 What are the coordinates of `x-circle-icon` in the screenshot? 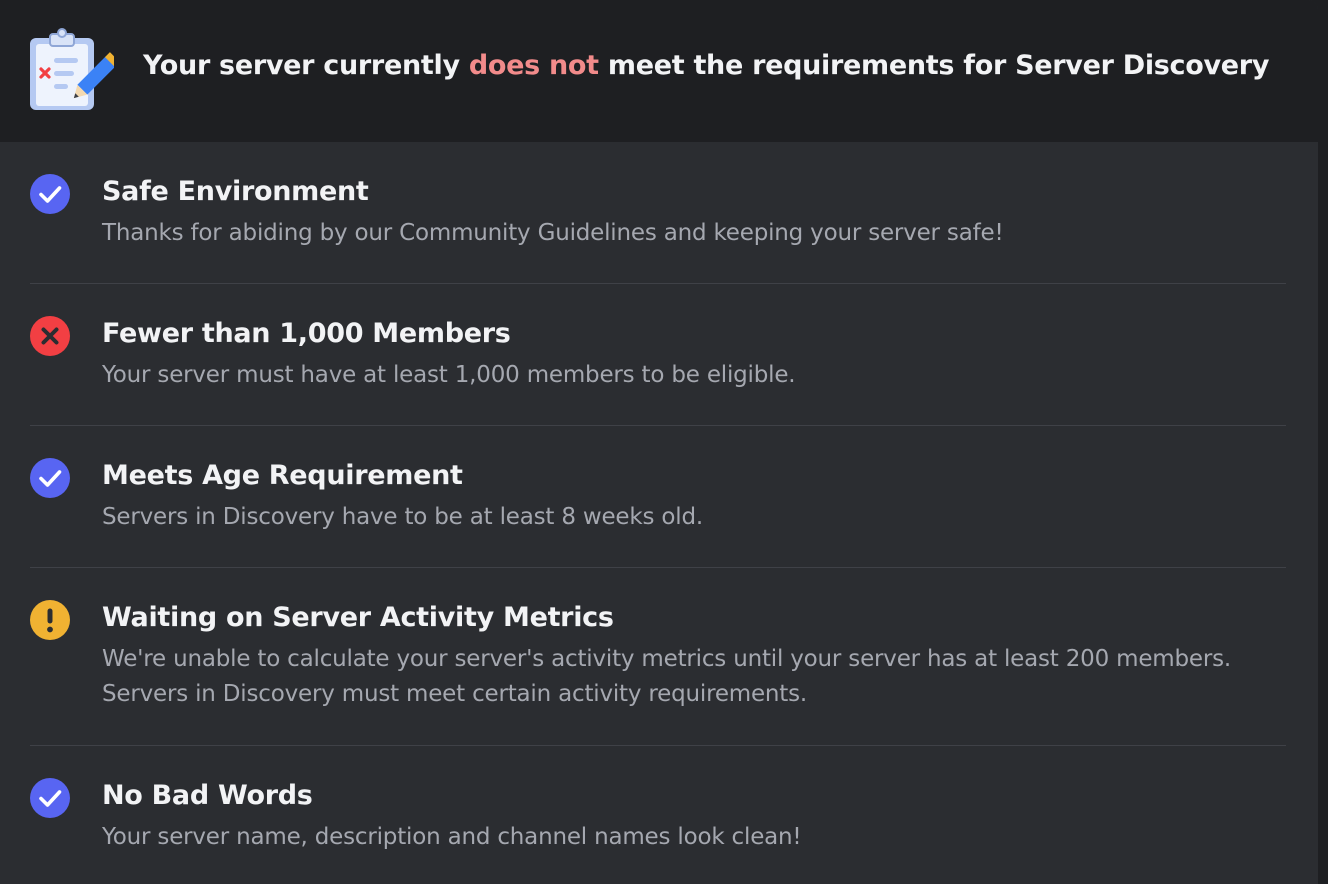 It's located at (50, 336).